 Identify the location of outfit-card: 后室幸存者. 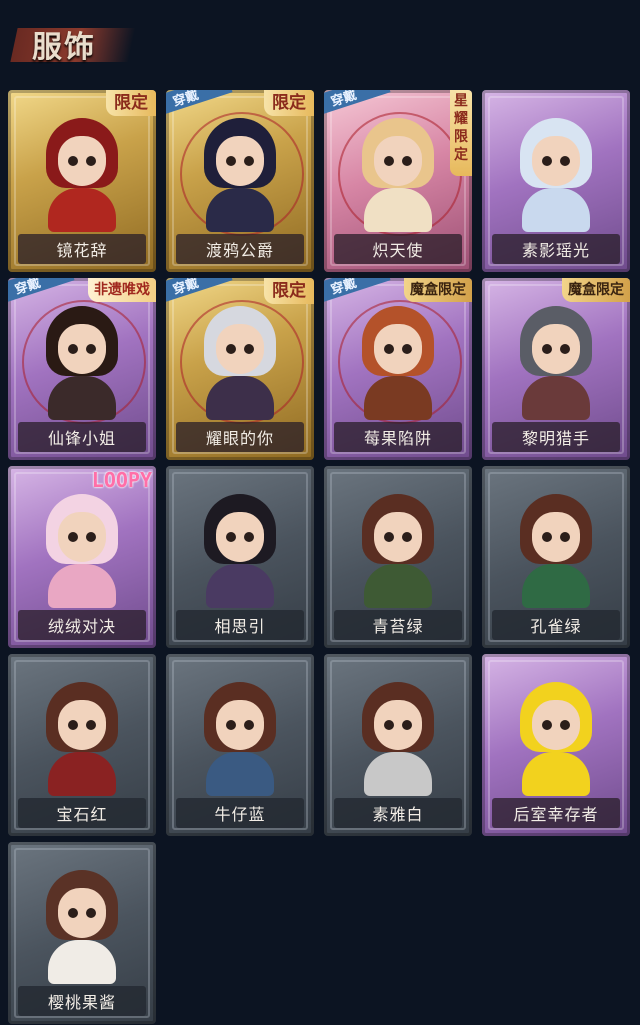
(556, 745).